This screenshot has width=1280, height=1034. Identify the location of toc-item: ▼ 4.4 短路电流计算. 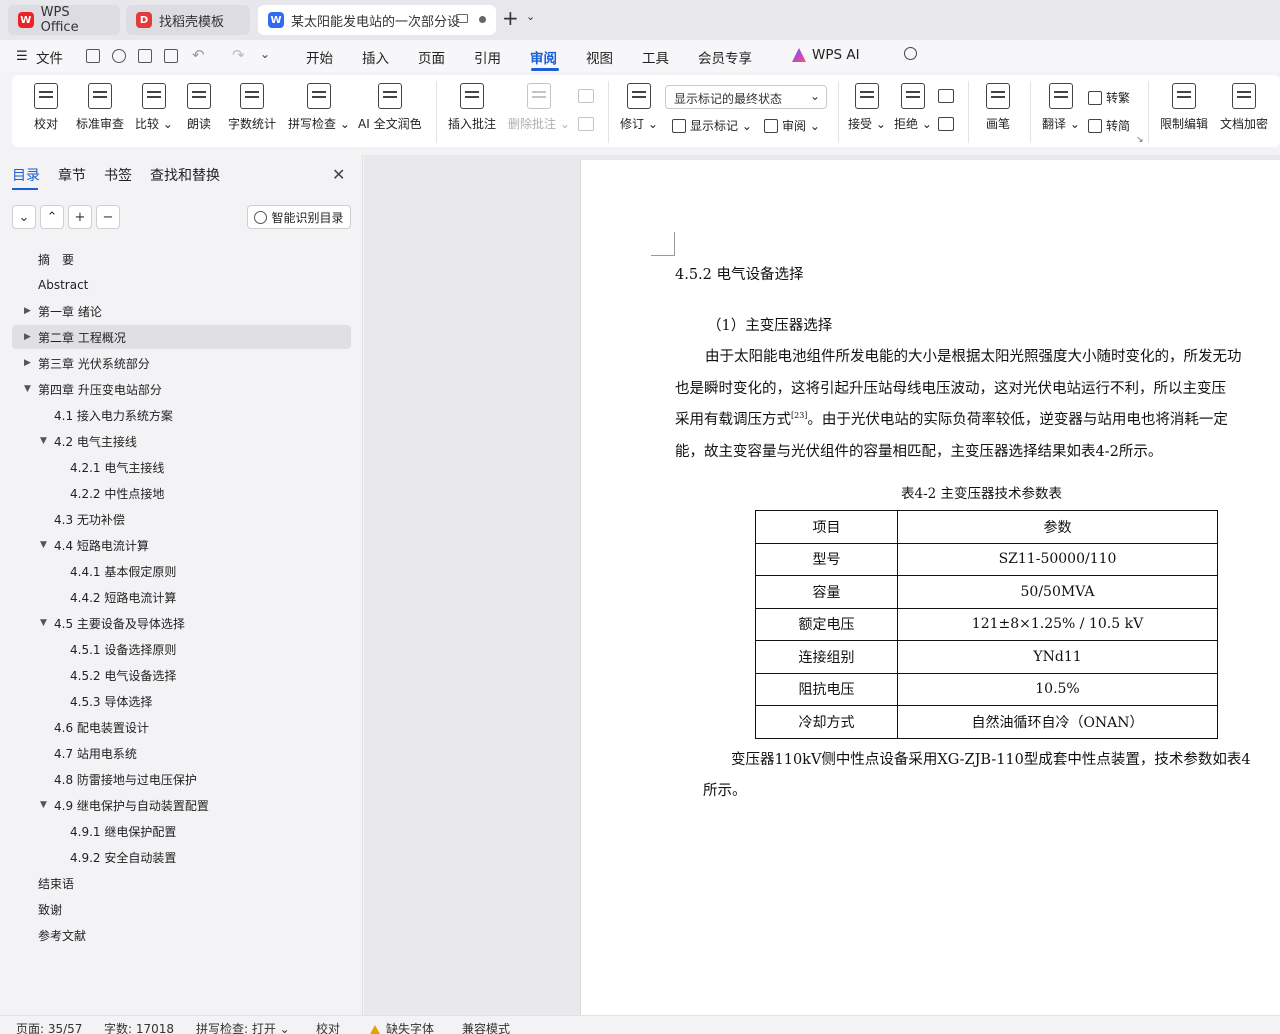
(181, 545).